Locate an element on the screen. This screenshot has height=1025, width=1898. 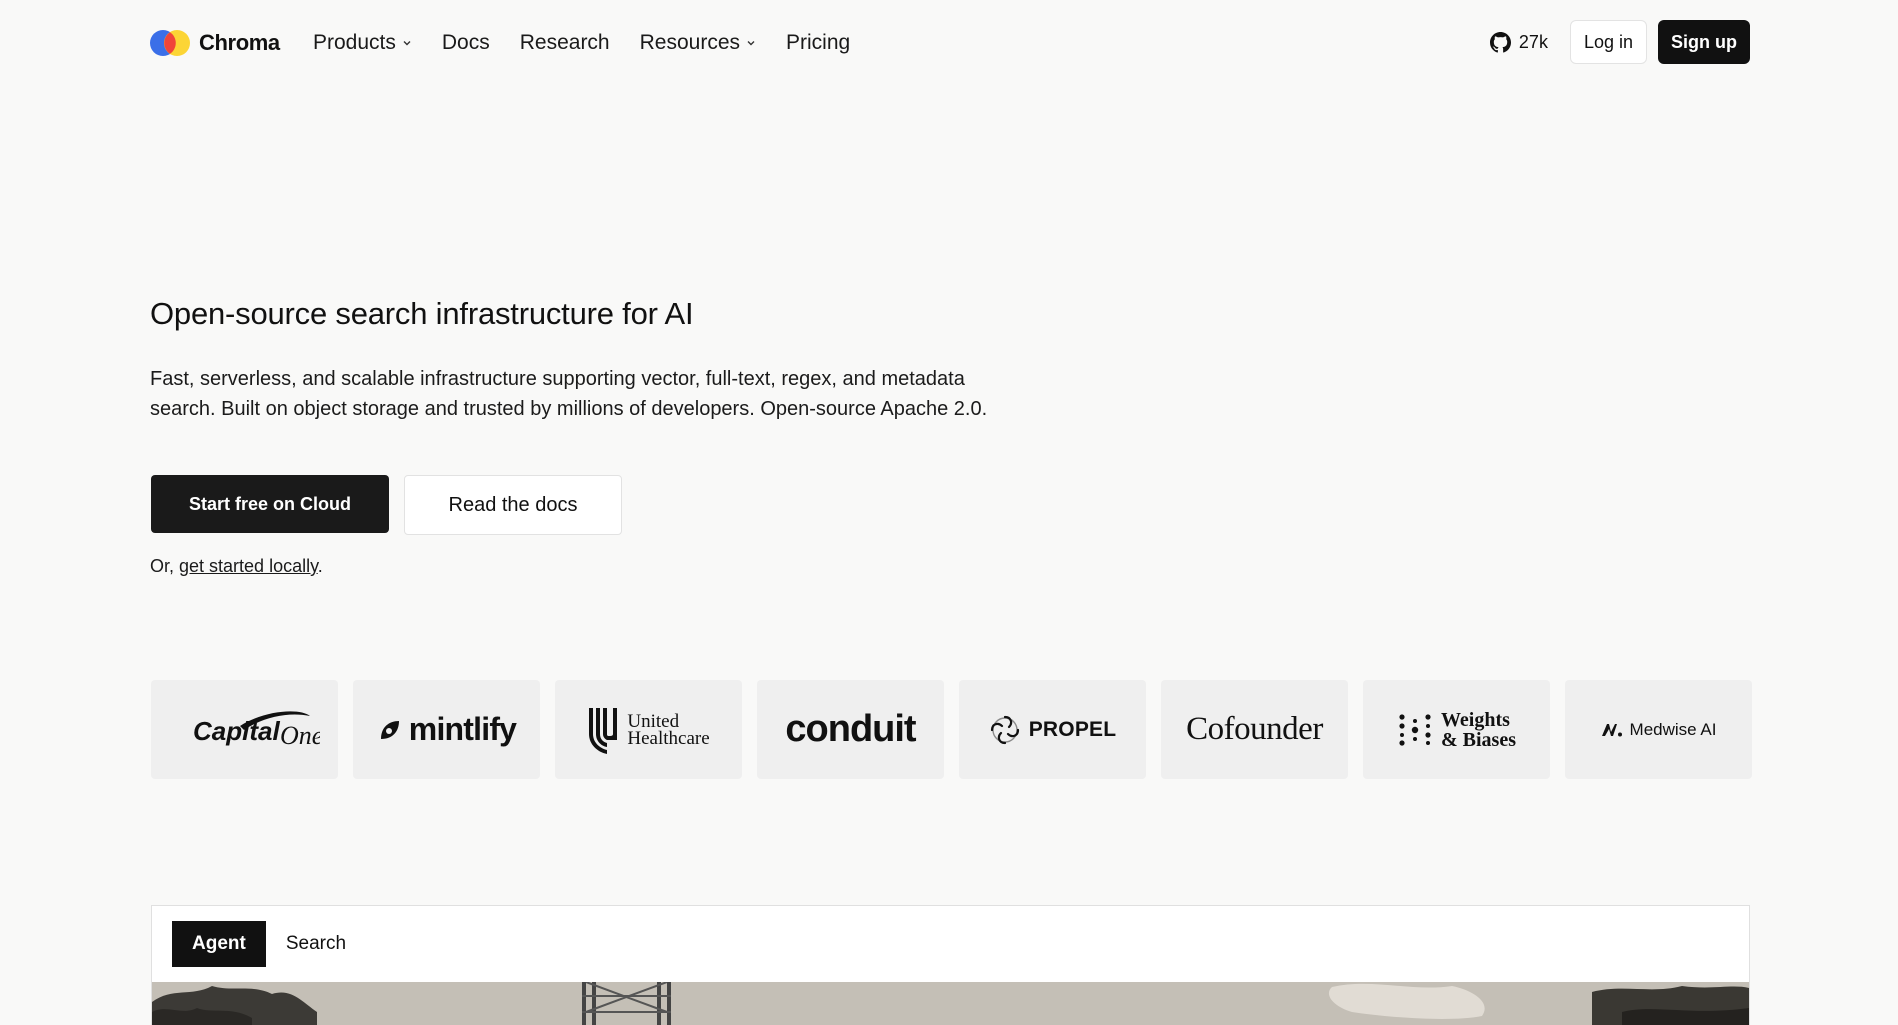
uhc-line1: United is located at coordinates (653, 721).